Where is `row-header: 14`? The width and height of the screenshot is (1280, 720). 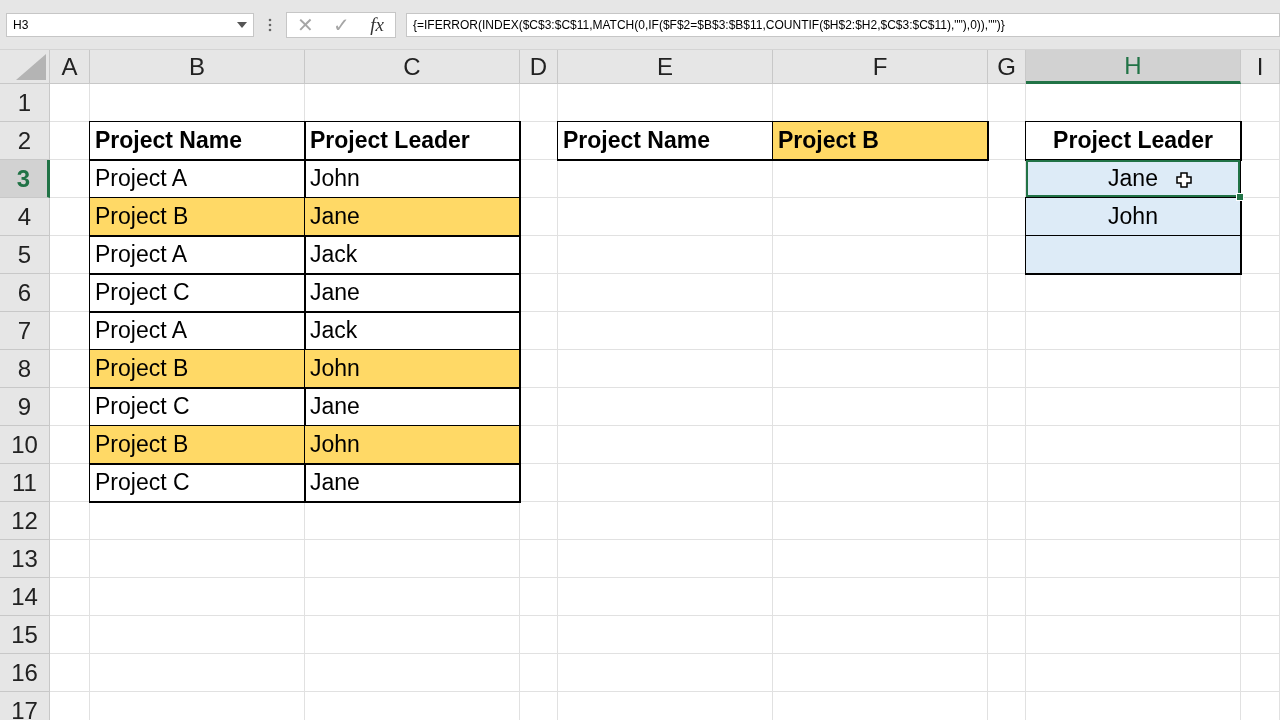
row-header: 14 is located at coordinates (25, 597).